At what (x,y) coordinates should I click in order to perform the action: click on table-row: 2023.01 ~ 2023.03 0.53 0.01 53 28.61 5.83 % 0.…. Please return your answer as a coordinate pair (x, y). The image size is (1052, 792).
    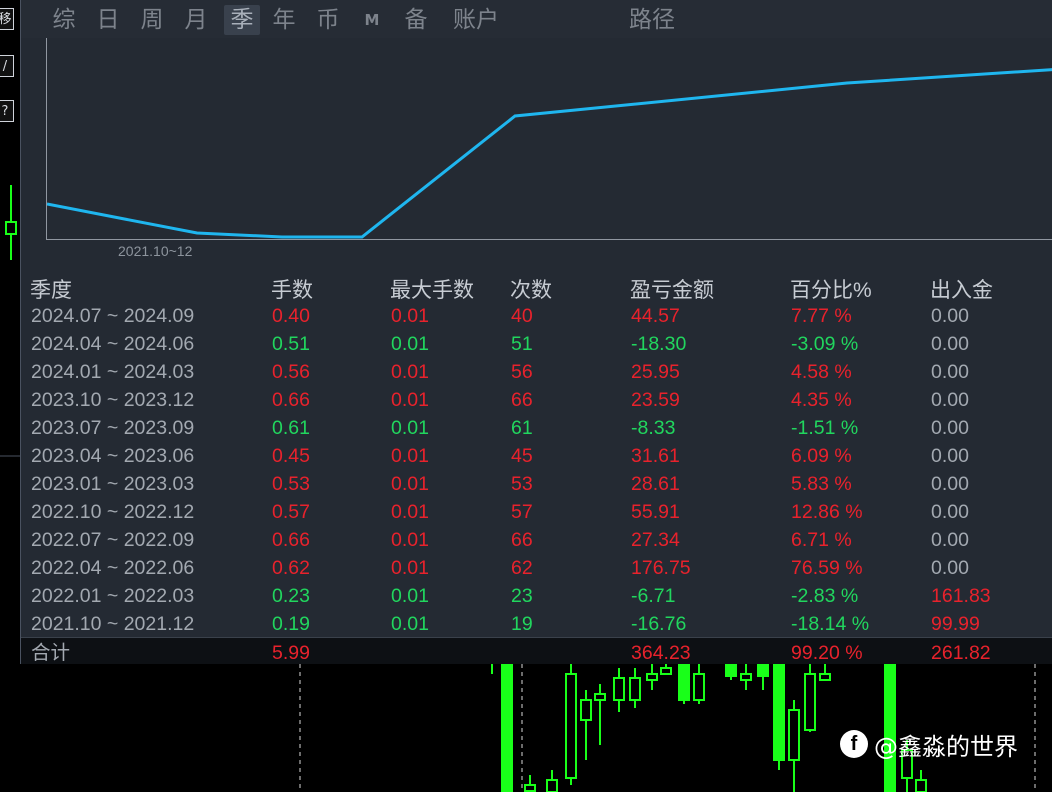
    Looking at the image, I should click on (536, 484).